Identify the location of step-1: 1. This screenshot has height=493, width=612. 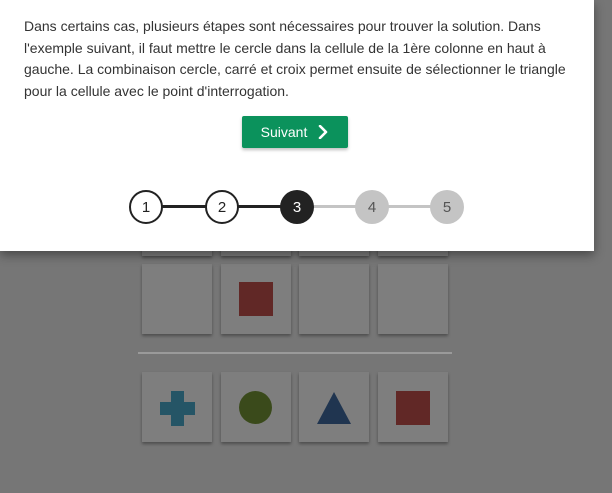
(146, 207).